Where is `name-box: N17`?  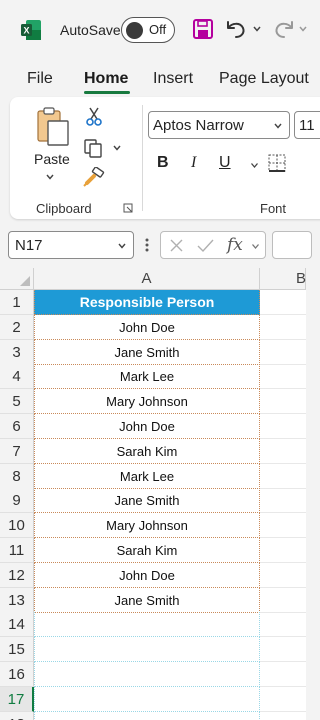 name-box: N17 is located at coordinates (71, 245).